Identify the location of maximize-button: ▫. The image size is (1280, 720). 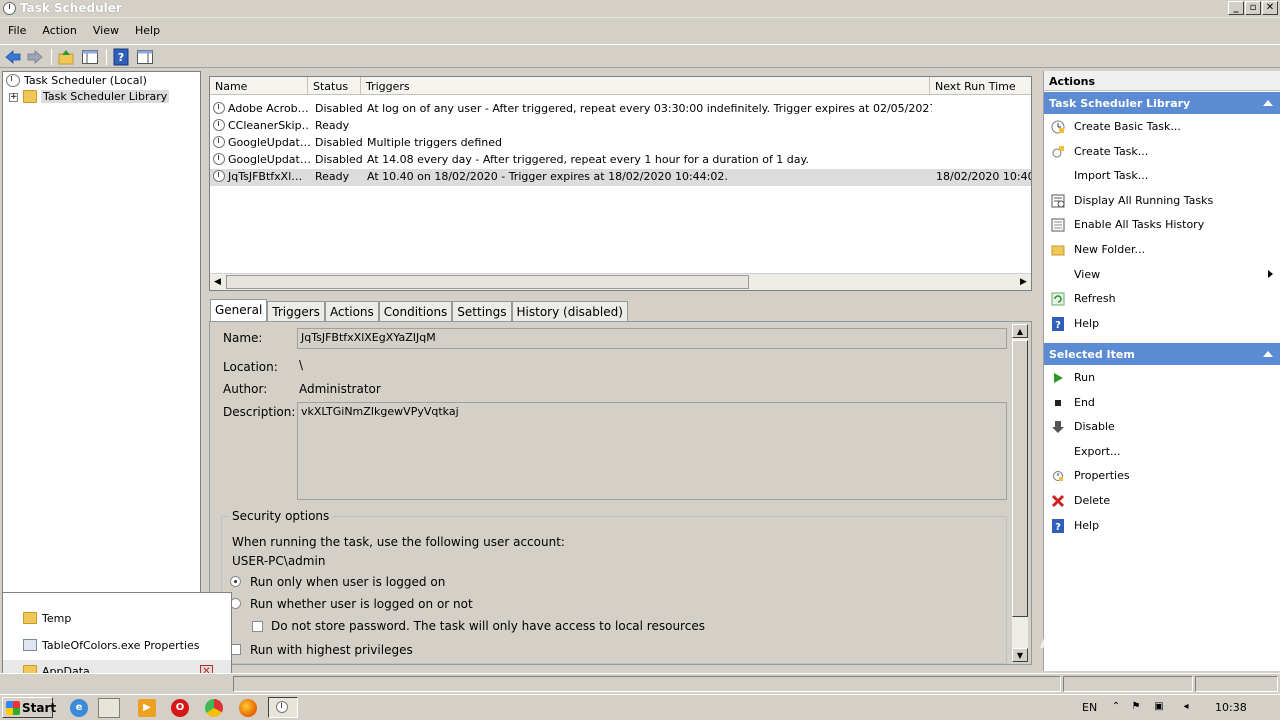
(1253, 8).